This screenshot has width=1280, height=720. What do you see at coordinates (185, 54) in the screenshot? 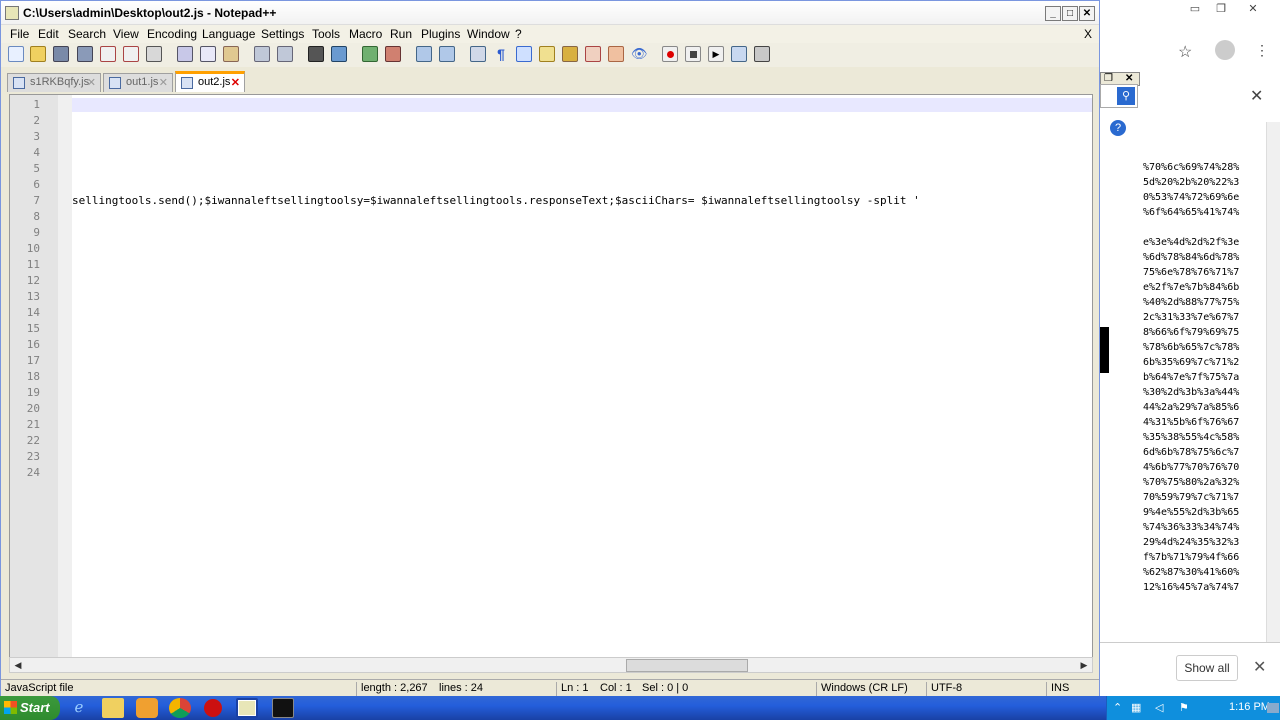
I see `cut-icon` at bounding box center [185, 54].